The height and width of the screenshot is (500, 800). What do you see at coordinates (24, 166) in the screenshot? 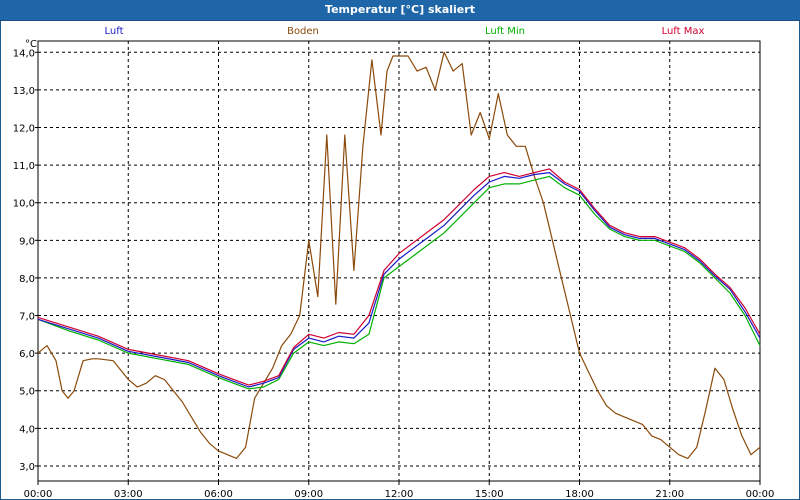
I see `y-tick-label: 11,0` at bounding box center [24, 166].